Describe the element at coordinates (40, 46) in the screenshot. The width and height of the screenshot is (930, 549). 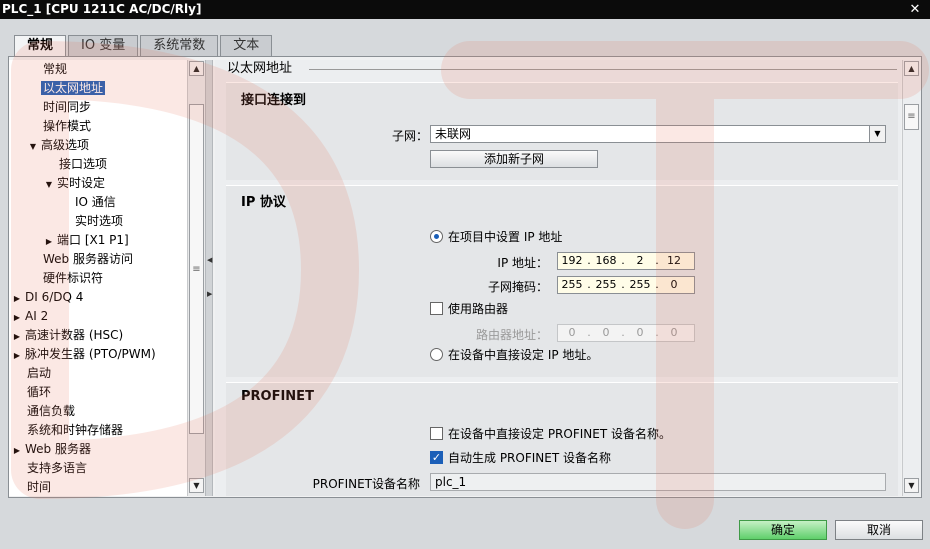
I see `tab-general: 常规` at that location.